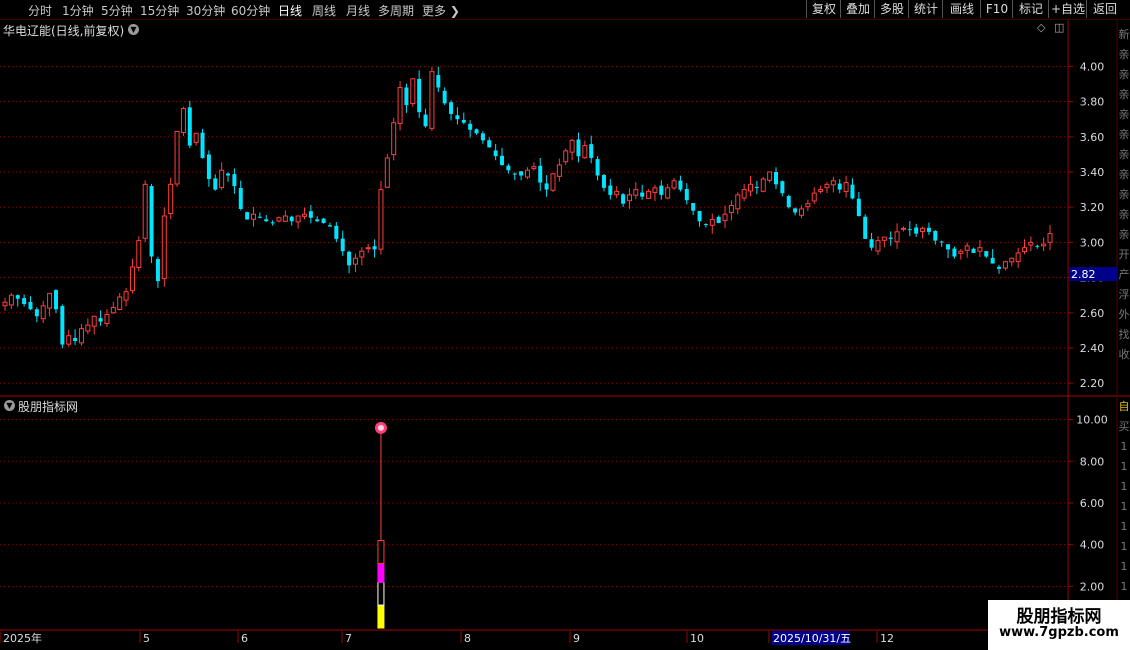  I want to click on date-label: 10, so click(697, 638).